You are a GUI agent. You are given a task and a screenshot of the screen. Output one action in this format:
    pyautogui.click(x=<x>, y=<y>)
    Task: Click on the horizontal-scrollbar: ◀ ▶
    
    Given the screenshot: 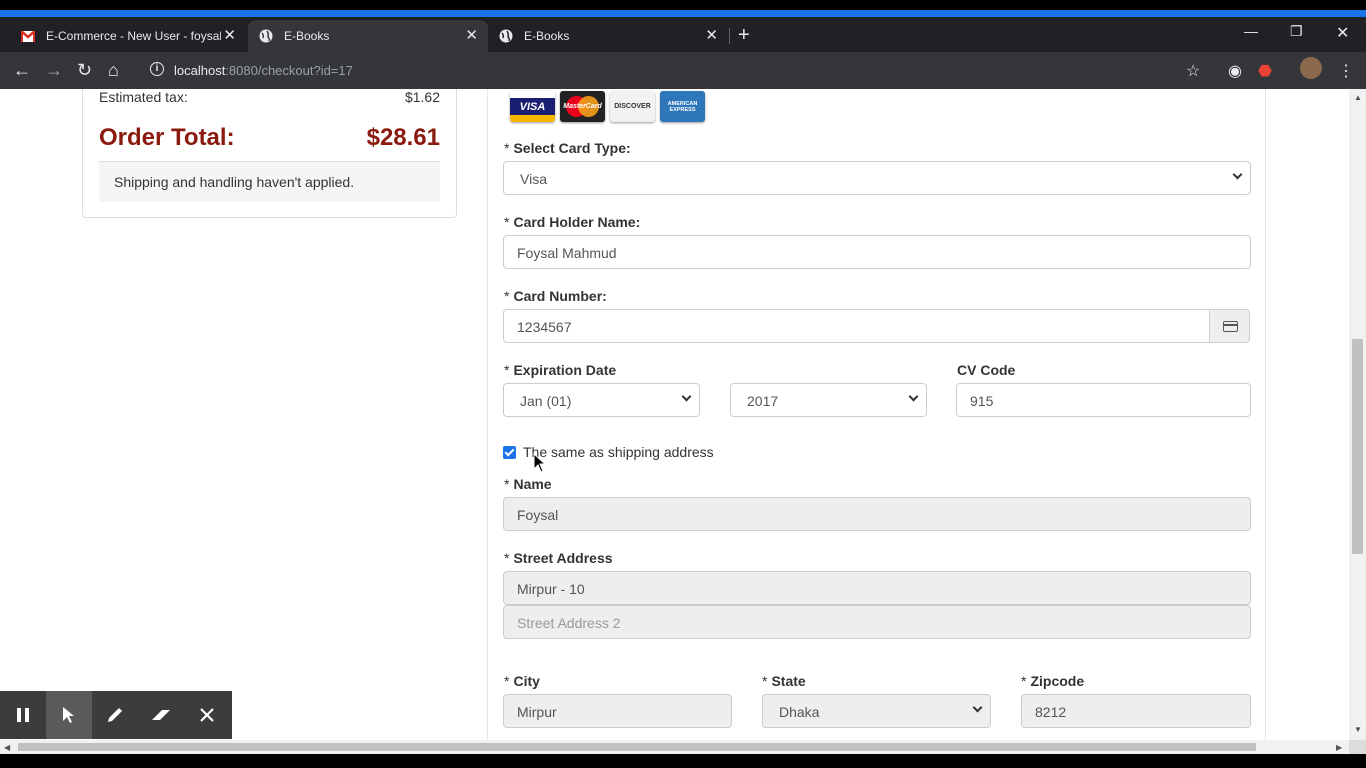 What is the action you would take?
    pyautogui.click(x=674, y=747)
    